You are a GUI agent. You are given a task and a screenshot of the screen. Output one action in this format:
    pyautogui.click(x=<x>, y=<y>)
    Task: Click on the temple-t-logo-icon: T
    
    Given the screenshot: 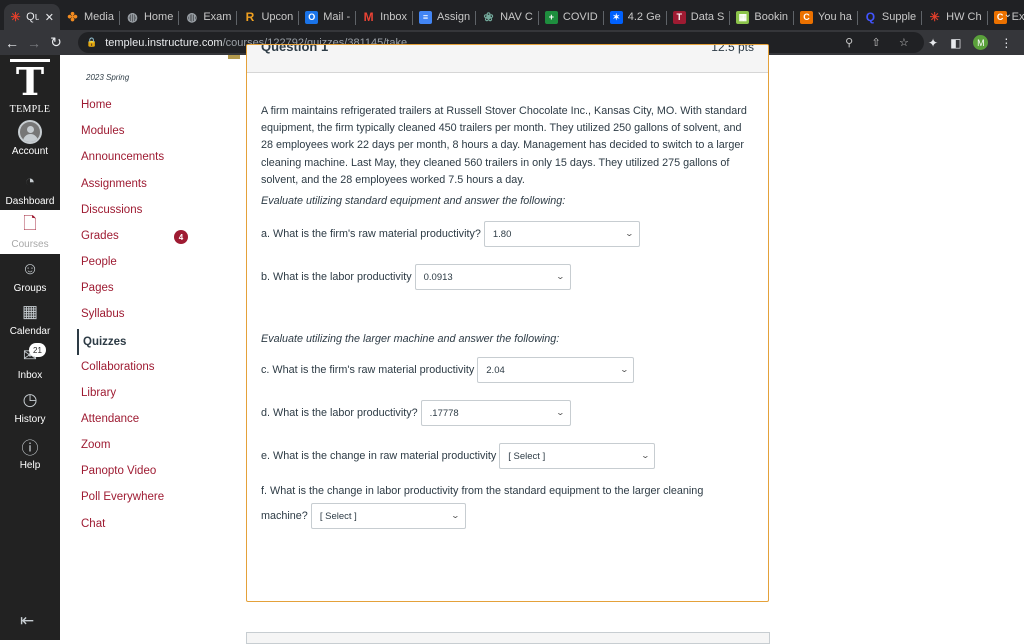 What is the action you would take?
    pyautogui.click(x=30, y=80)
    